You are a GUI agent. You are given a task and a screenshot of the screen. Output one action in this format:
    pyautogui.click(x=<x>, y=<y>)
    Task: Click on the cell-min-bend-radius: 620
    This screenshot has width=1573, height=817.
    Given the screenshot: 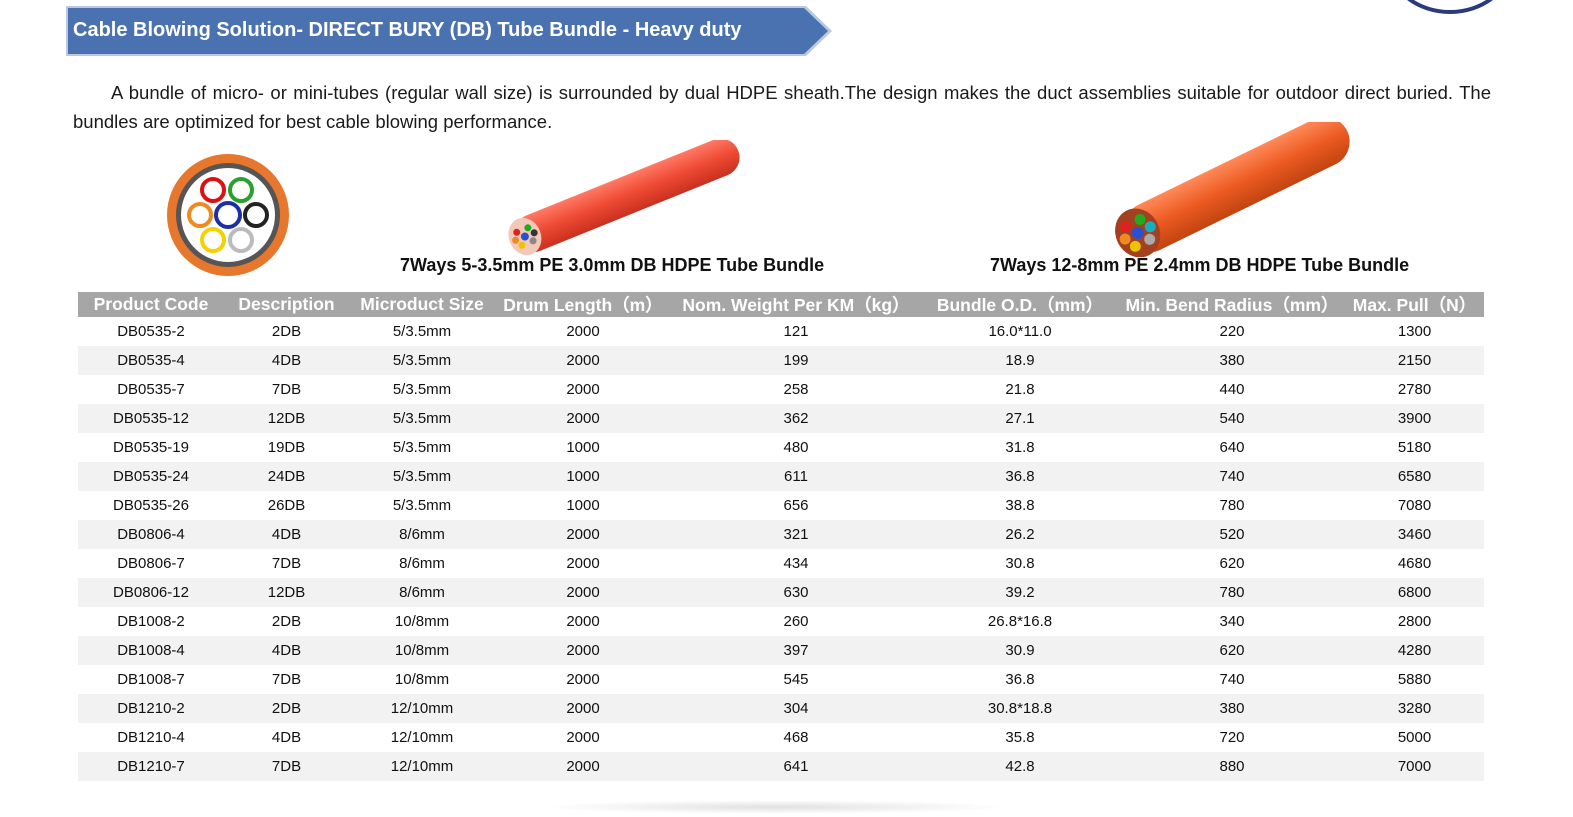 What is the action you would take?
    pyautogui.click(x=1232, y=563)
    